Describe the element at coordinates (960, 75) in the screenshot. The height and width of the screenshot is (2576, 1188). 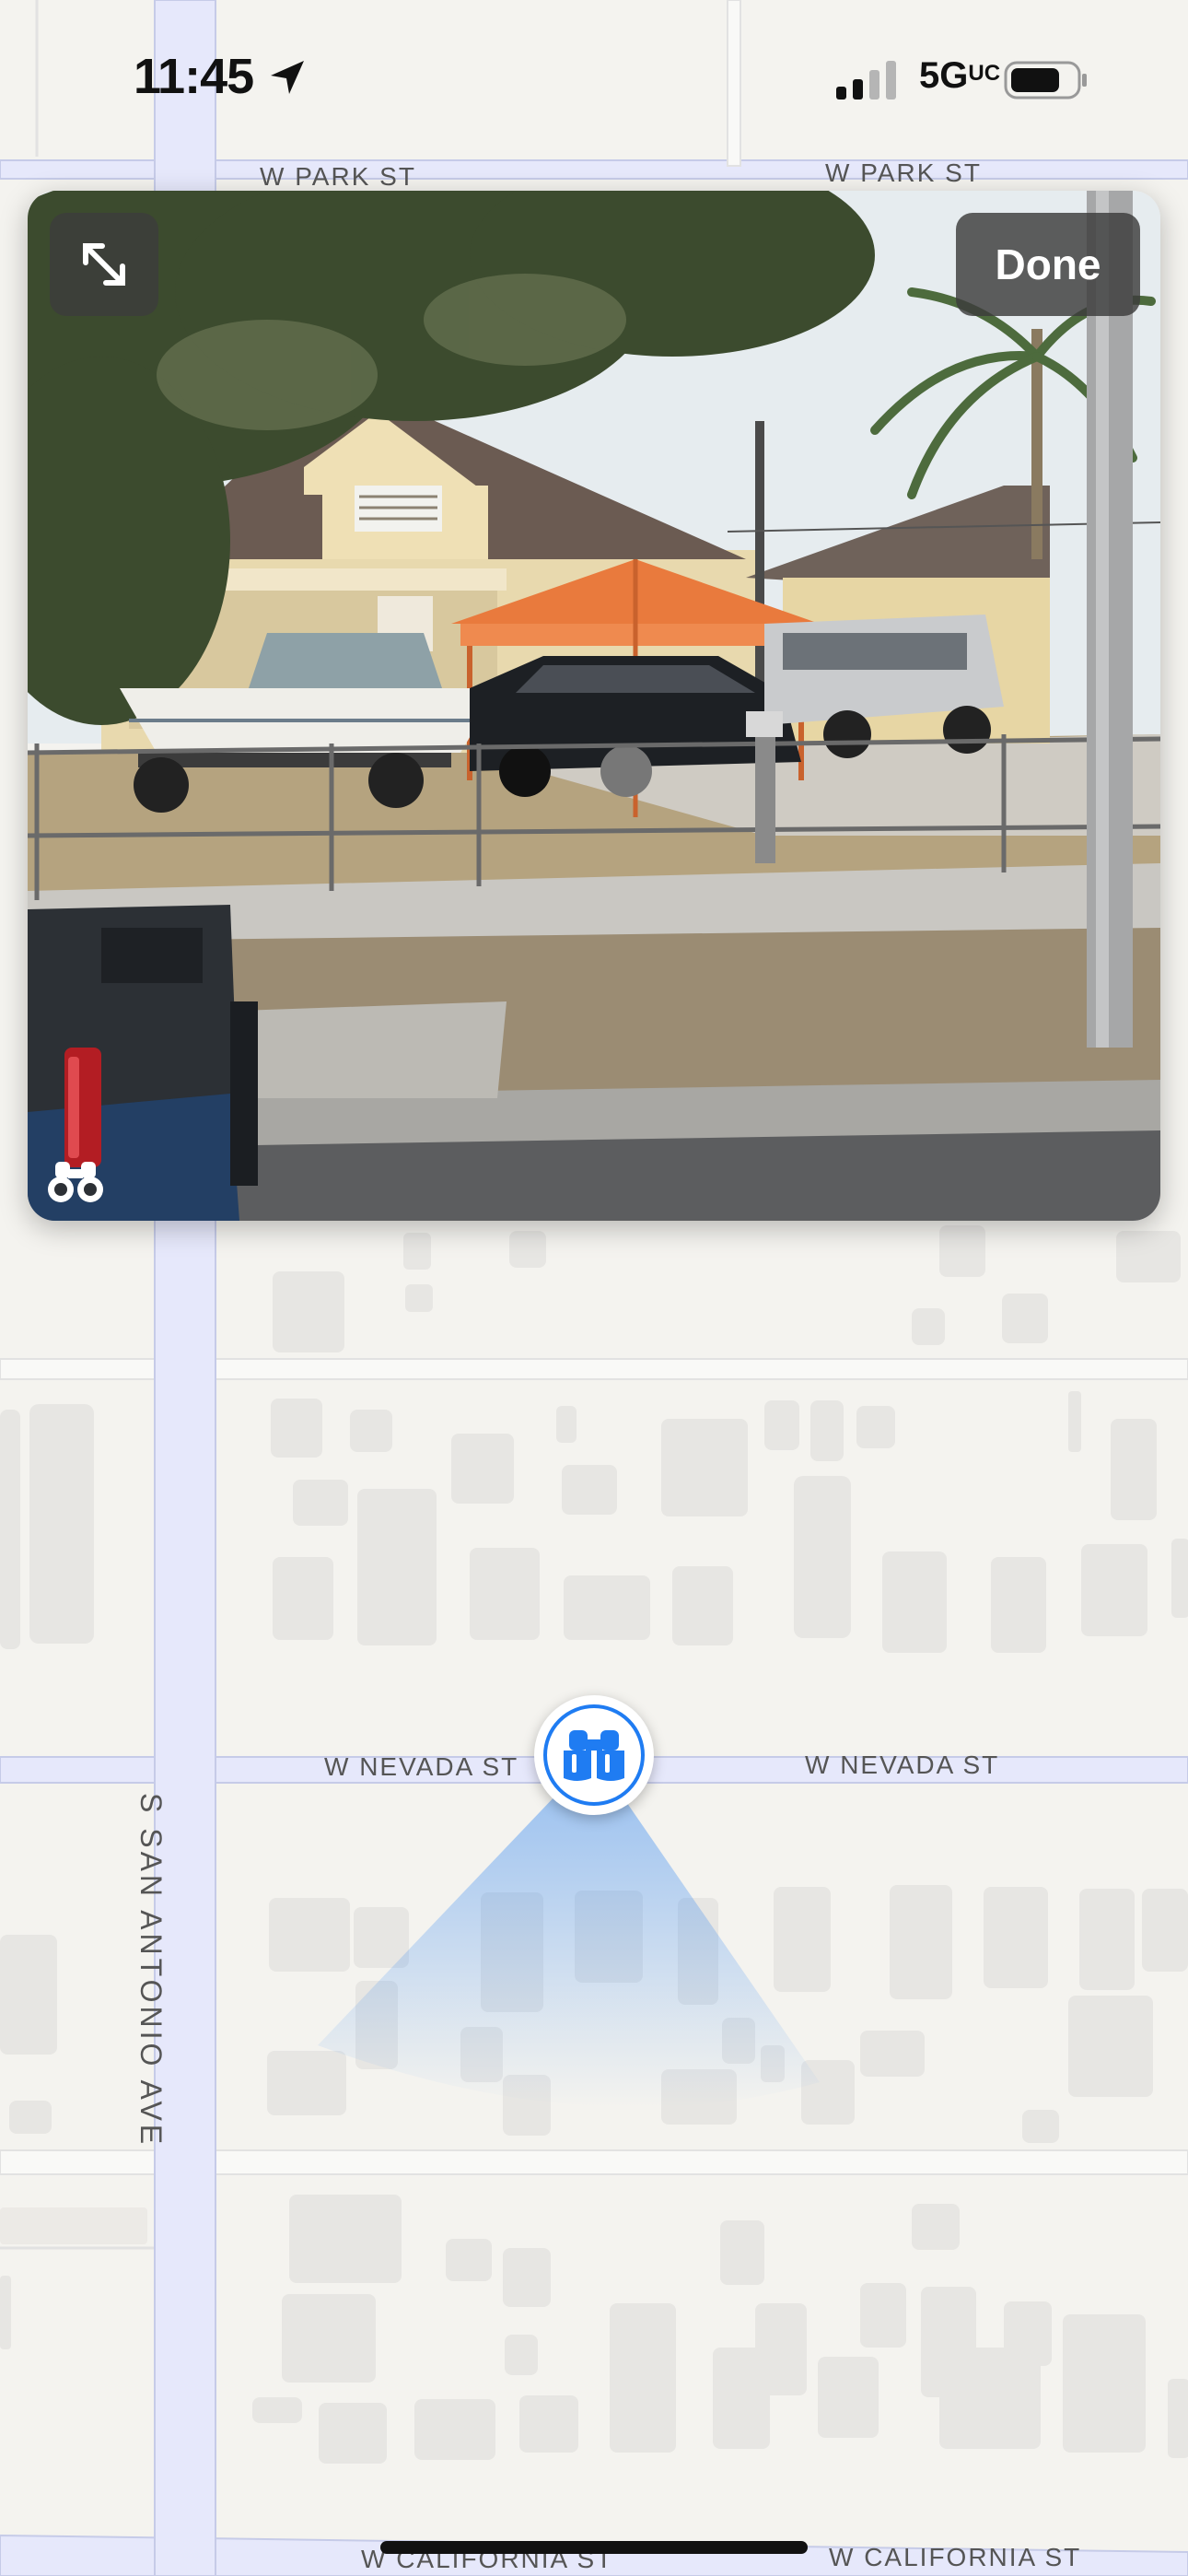
I see `network-type: 5GUC` at that location.